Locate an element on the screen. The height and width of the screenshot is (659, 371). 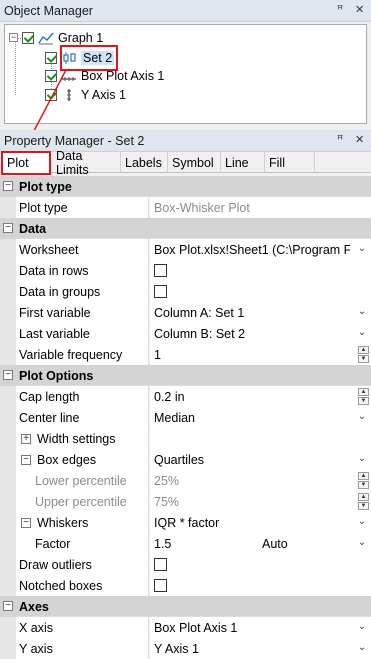
property-row-x-axis: X axis Box Plot Axis 1 ⌄ is located at coordinates (185, 627).